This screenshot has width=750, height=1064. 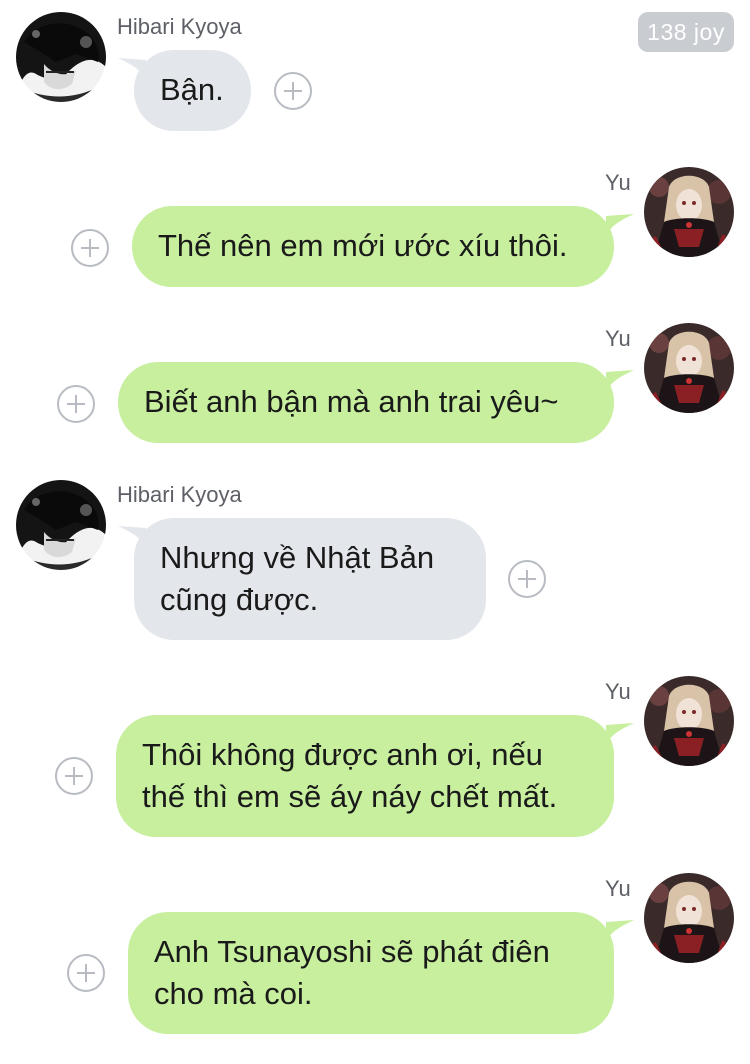 I want to click on message-bubble: Thế nên em mới ước xíu thôi., so click(x=373, y=246).